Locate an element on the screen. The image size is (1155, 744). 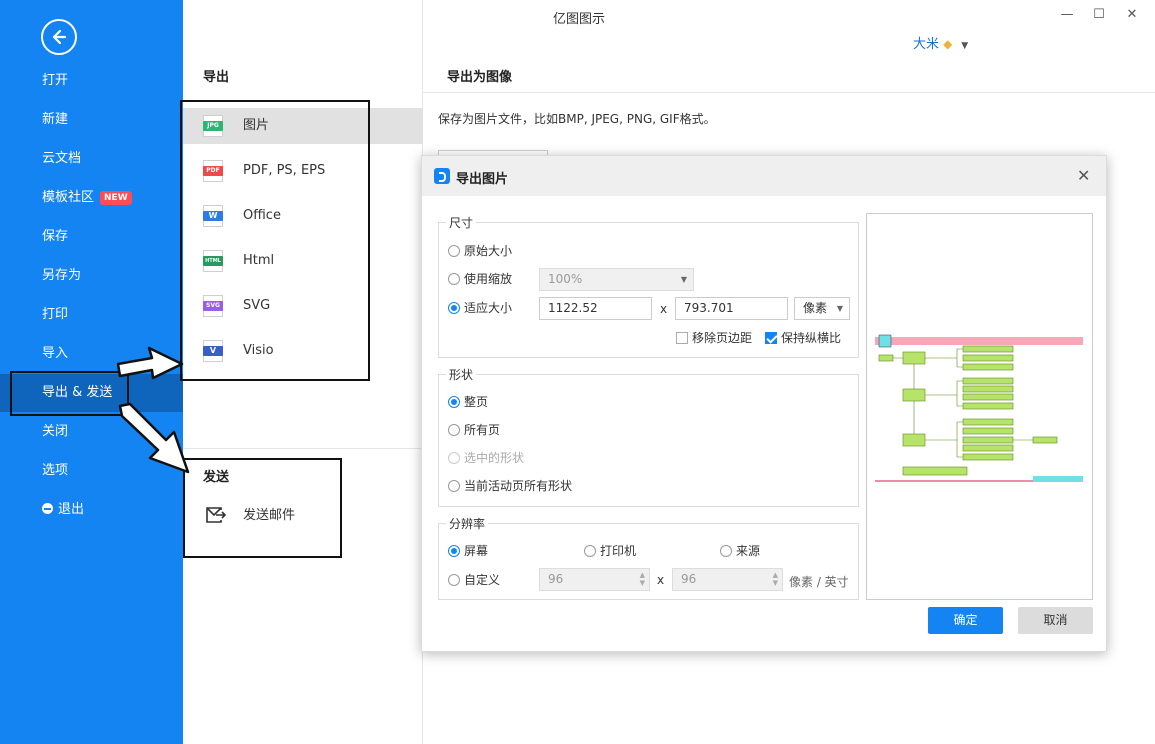
user-menu: 大米 ◆ ▼ is located at coordinates (940, 42).